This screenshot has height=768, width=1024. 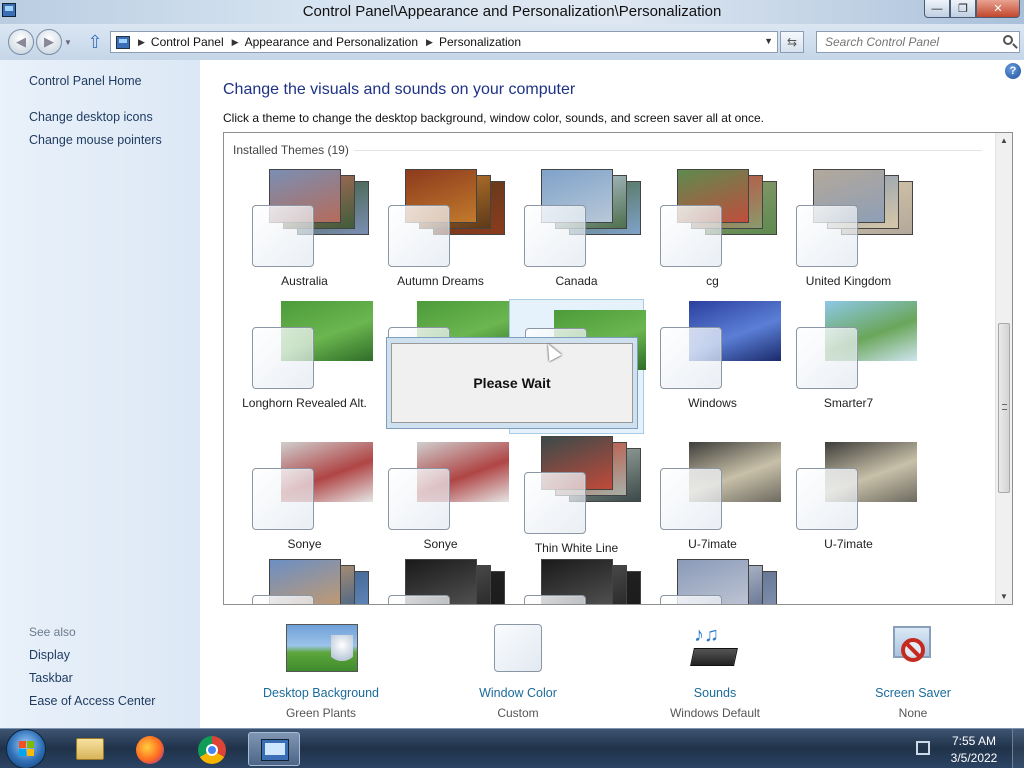 What do you see at coordinates (51, 678) in the screenshot?
I see `taskbar-link: Taskbar` at bounding box center [51, 678].